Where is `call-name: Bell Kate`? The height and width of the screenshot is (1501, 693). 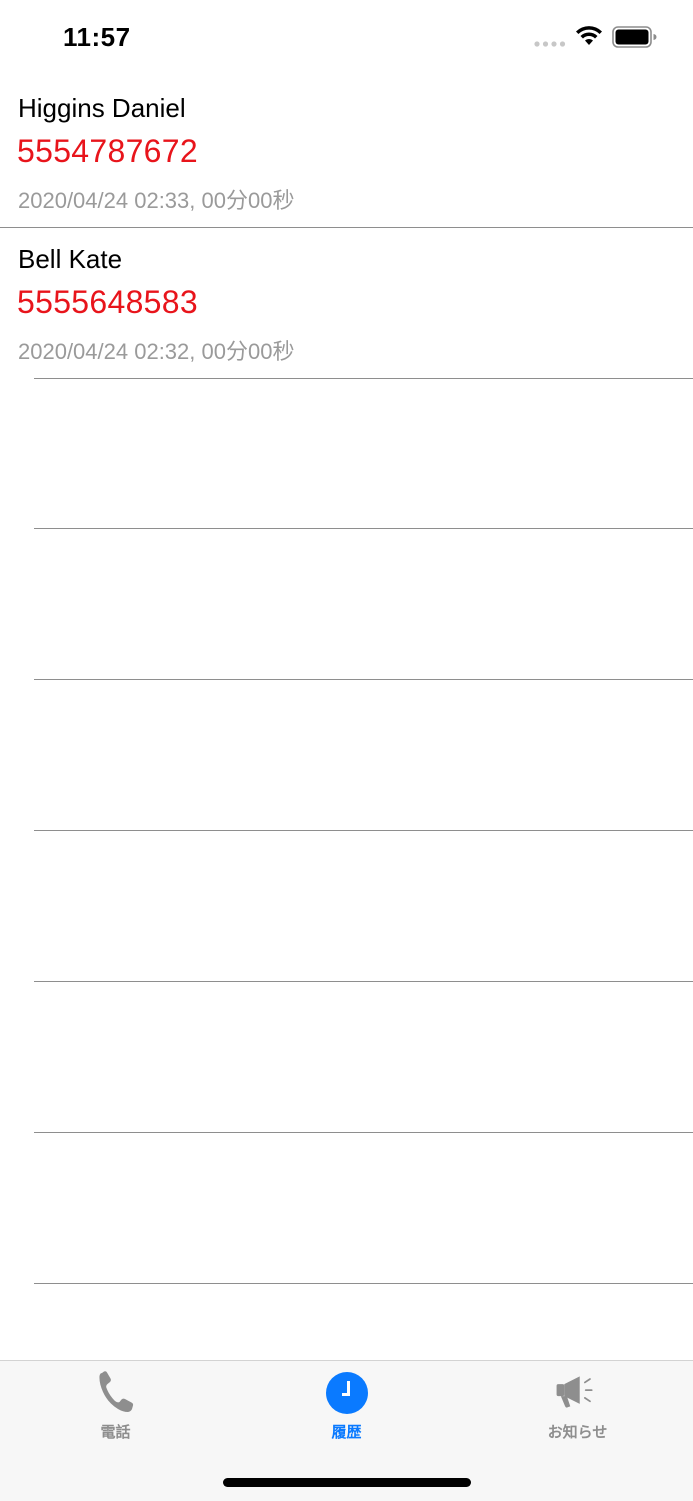 call-name: Bell Kate is located at coordinates (70, 259).